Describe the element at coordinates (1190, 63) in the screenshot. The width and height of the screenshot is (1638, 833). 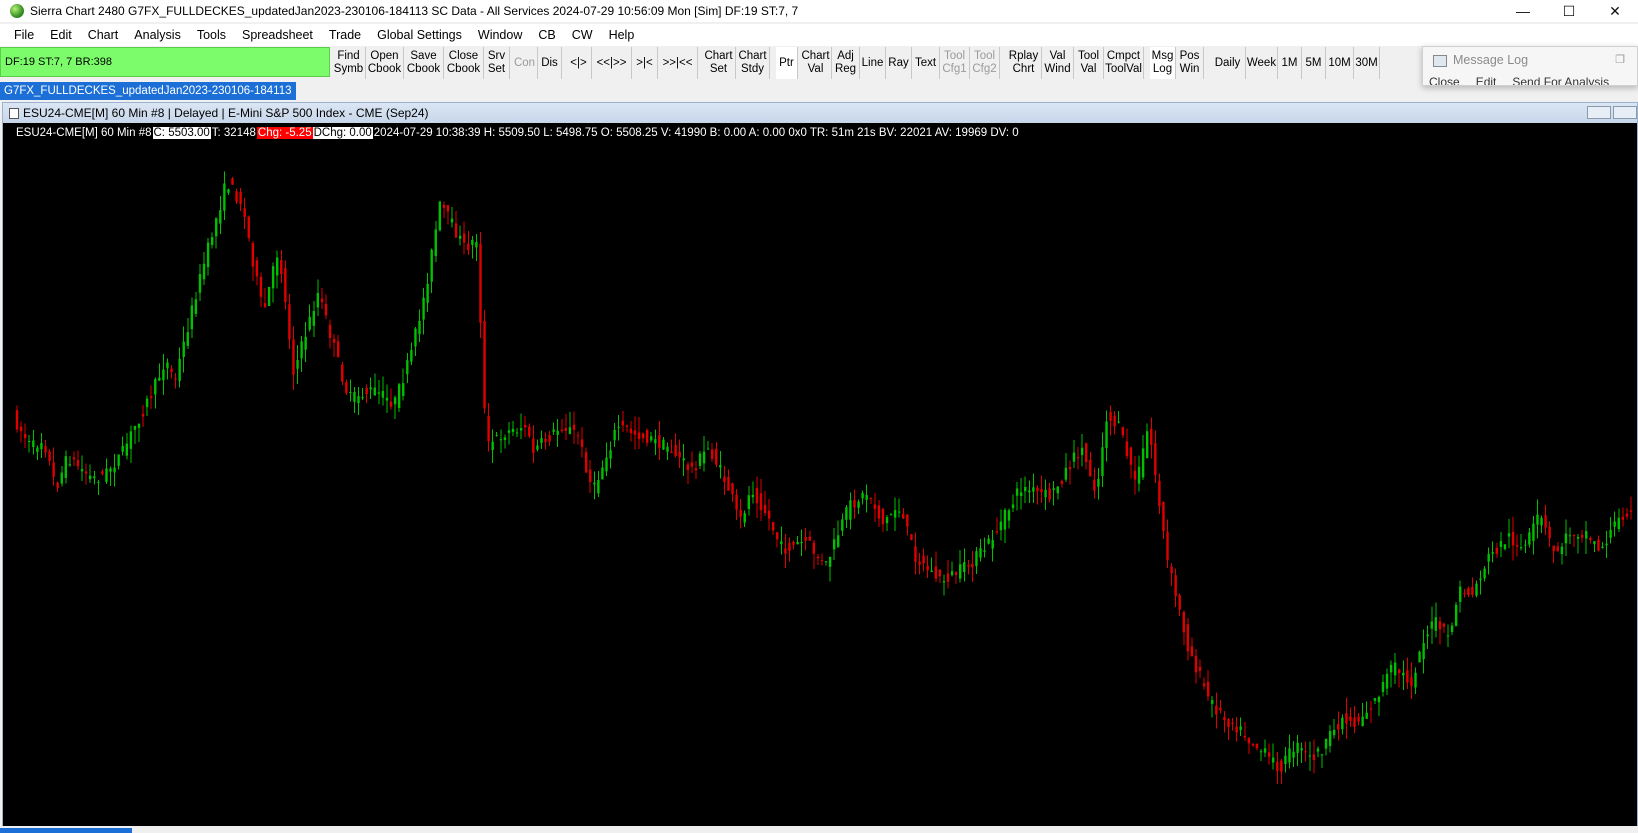
I see `toolbar-button-pos-win: Pos Win` at that location.